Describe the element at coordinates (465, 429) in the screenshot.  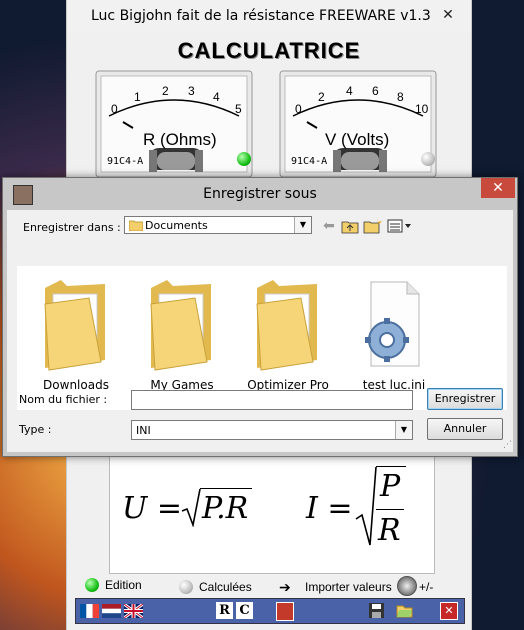
I see `cancel-button: Annuler` at that location.